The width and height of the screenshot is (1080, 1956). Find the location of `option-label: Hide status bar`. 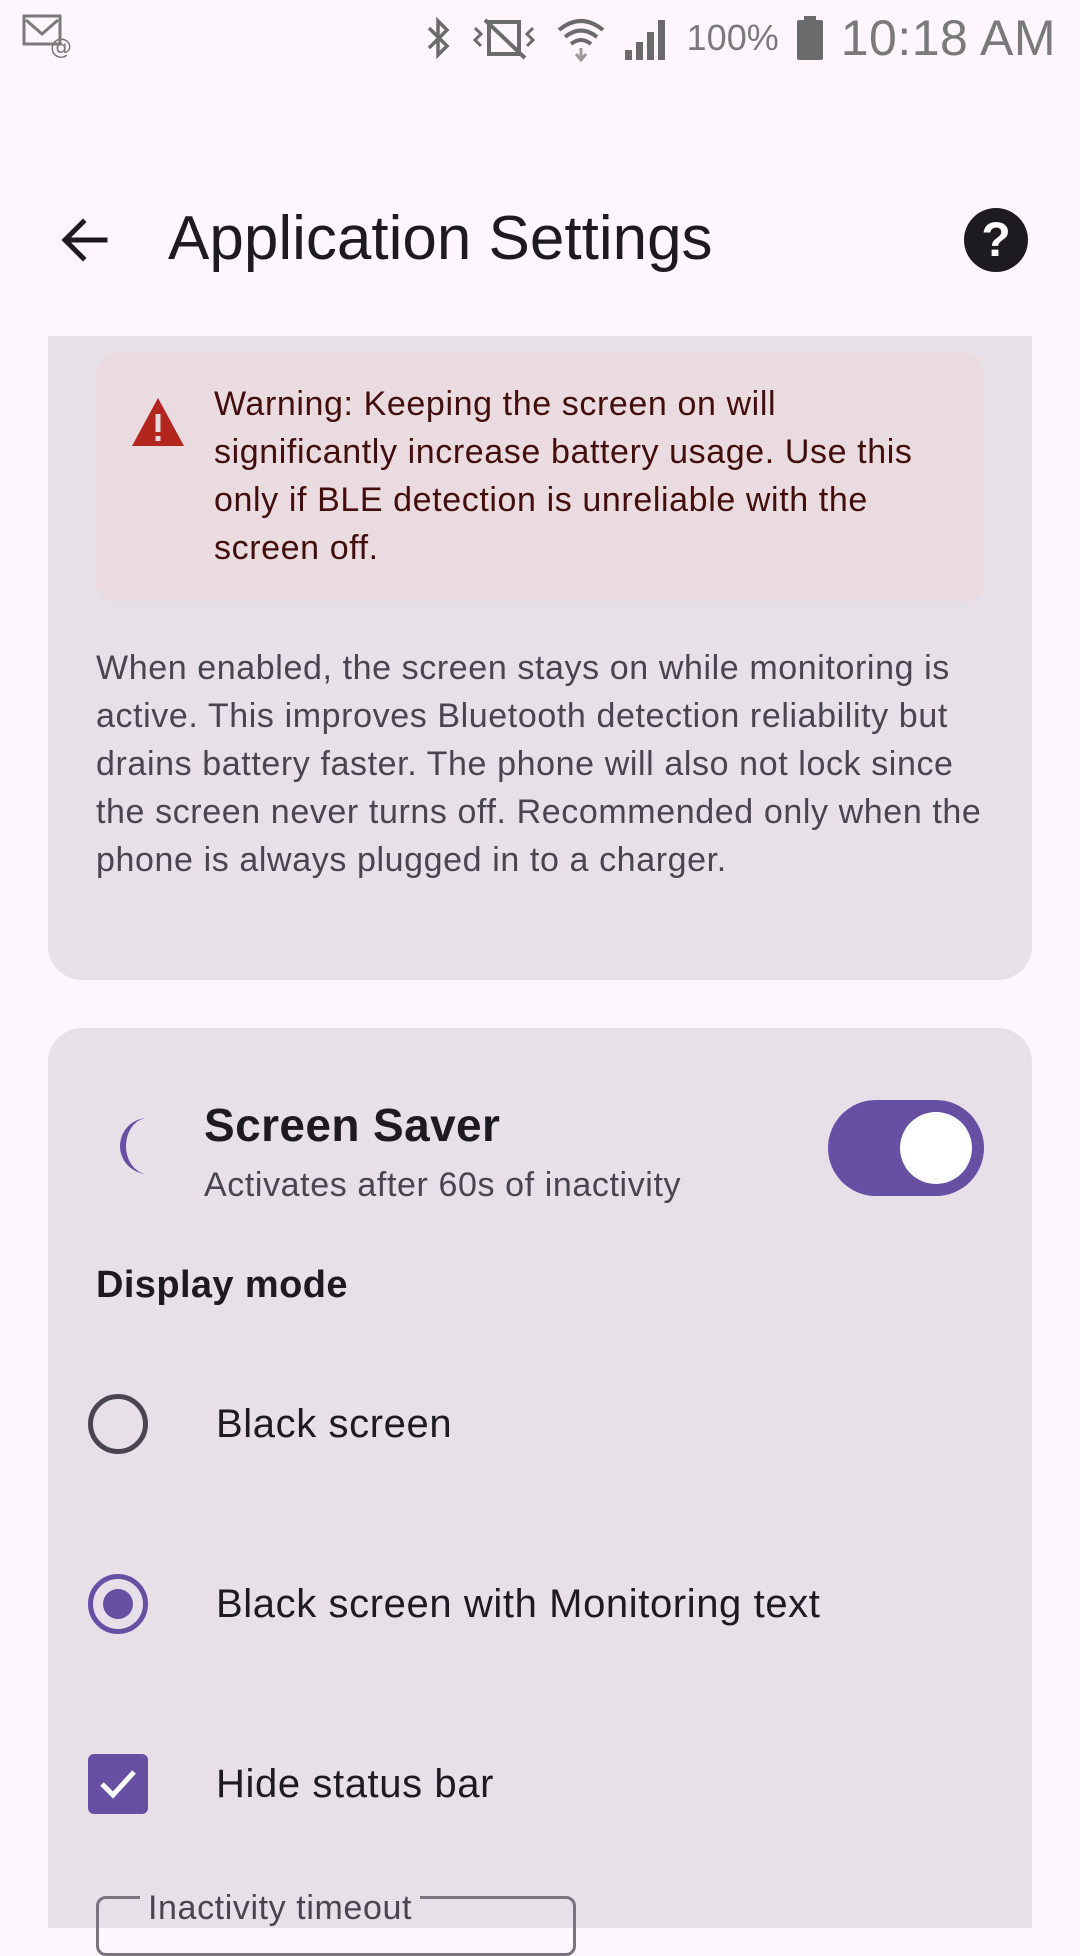

option-label: Hide status bar is located at coordinates (355, 1783).